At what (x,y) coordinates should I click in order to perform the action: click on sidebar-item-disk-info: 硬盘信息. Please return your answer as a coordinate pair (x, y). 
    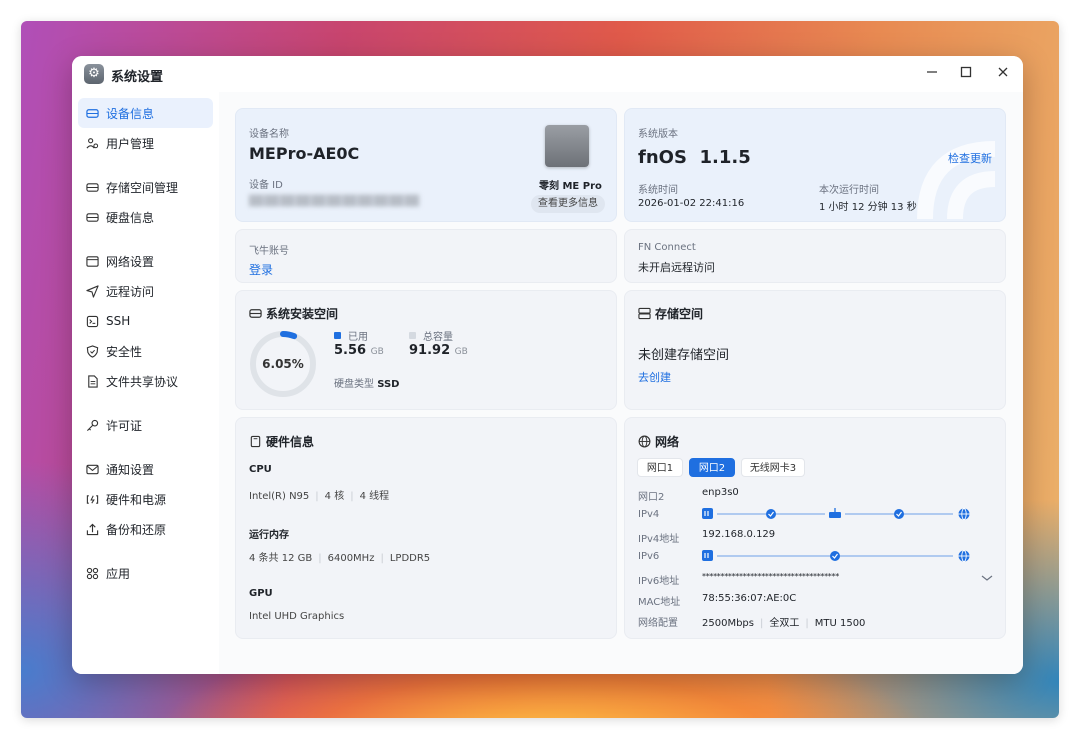
    Looking at the image, I should click on (145, 217).